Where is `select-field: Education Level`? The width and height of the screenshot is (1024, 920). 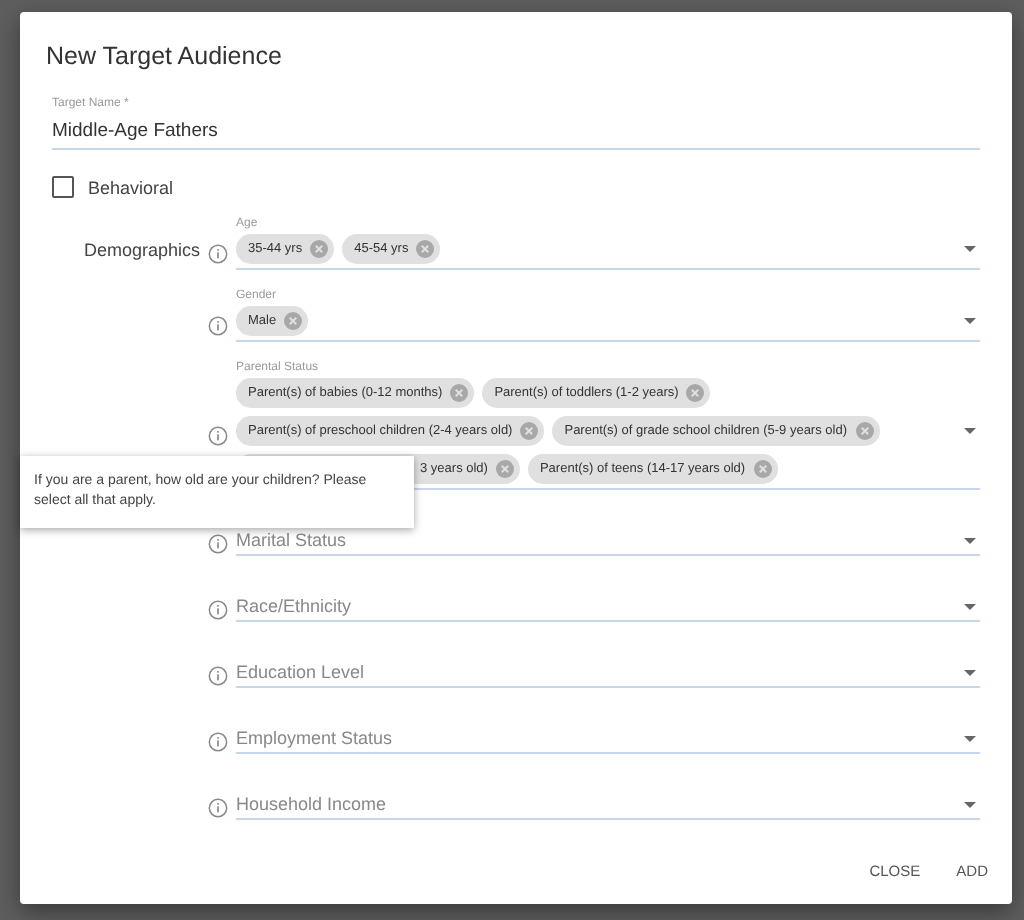 select-field: Education Level is located at coordinates (608, 675).